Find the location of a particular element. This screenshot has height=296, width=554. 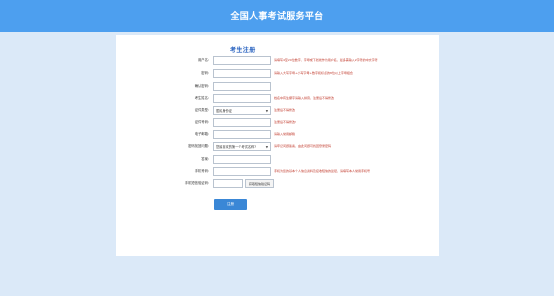

form-title: 考生注册 is located at coordinates (243, 50).